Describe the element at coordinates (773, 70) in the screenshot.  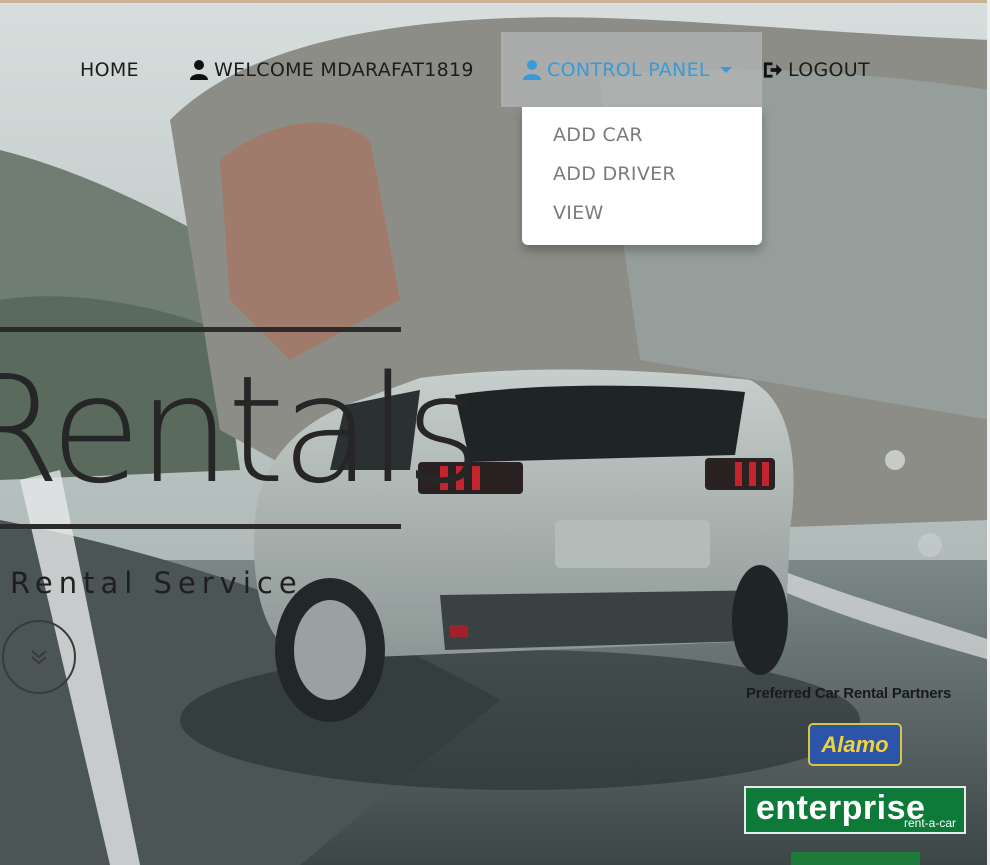
I see `logout-icon` at that location.